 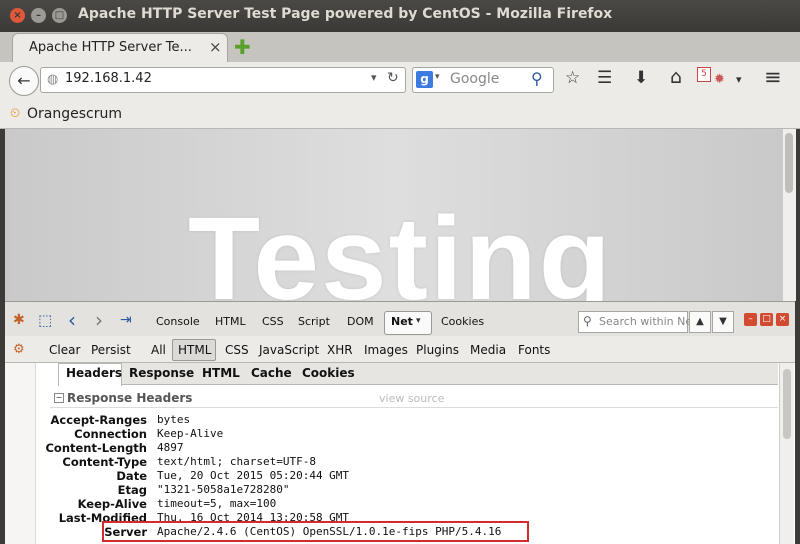 I want to click on search-icon: ⚲, so click(x=537, y=78).